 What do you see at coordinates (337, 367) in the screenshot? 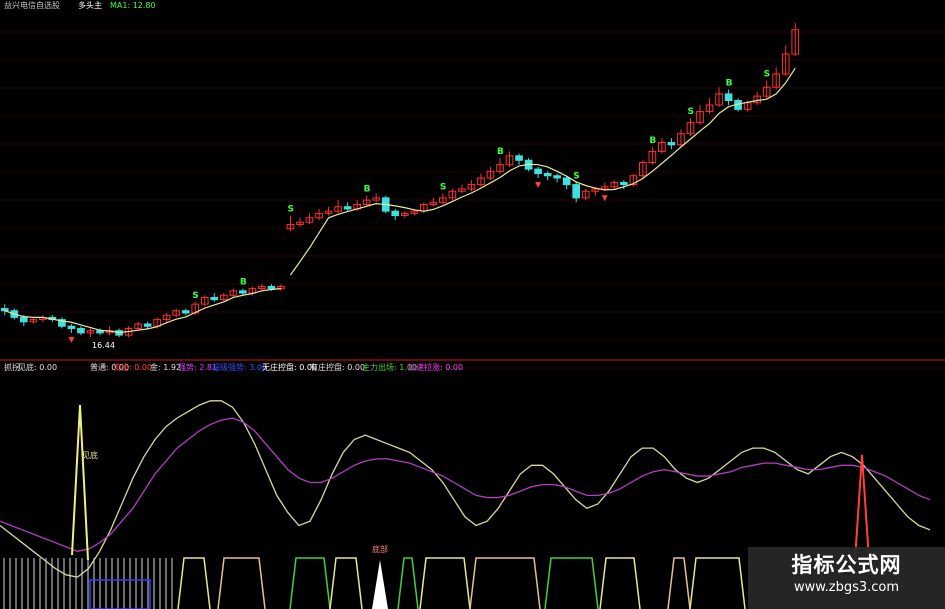
I see `sub-legend-8: 有庄控盘: 0.00` at bounding box center [337, 367].